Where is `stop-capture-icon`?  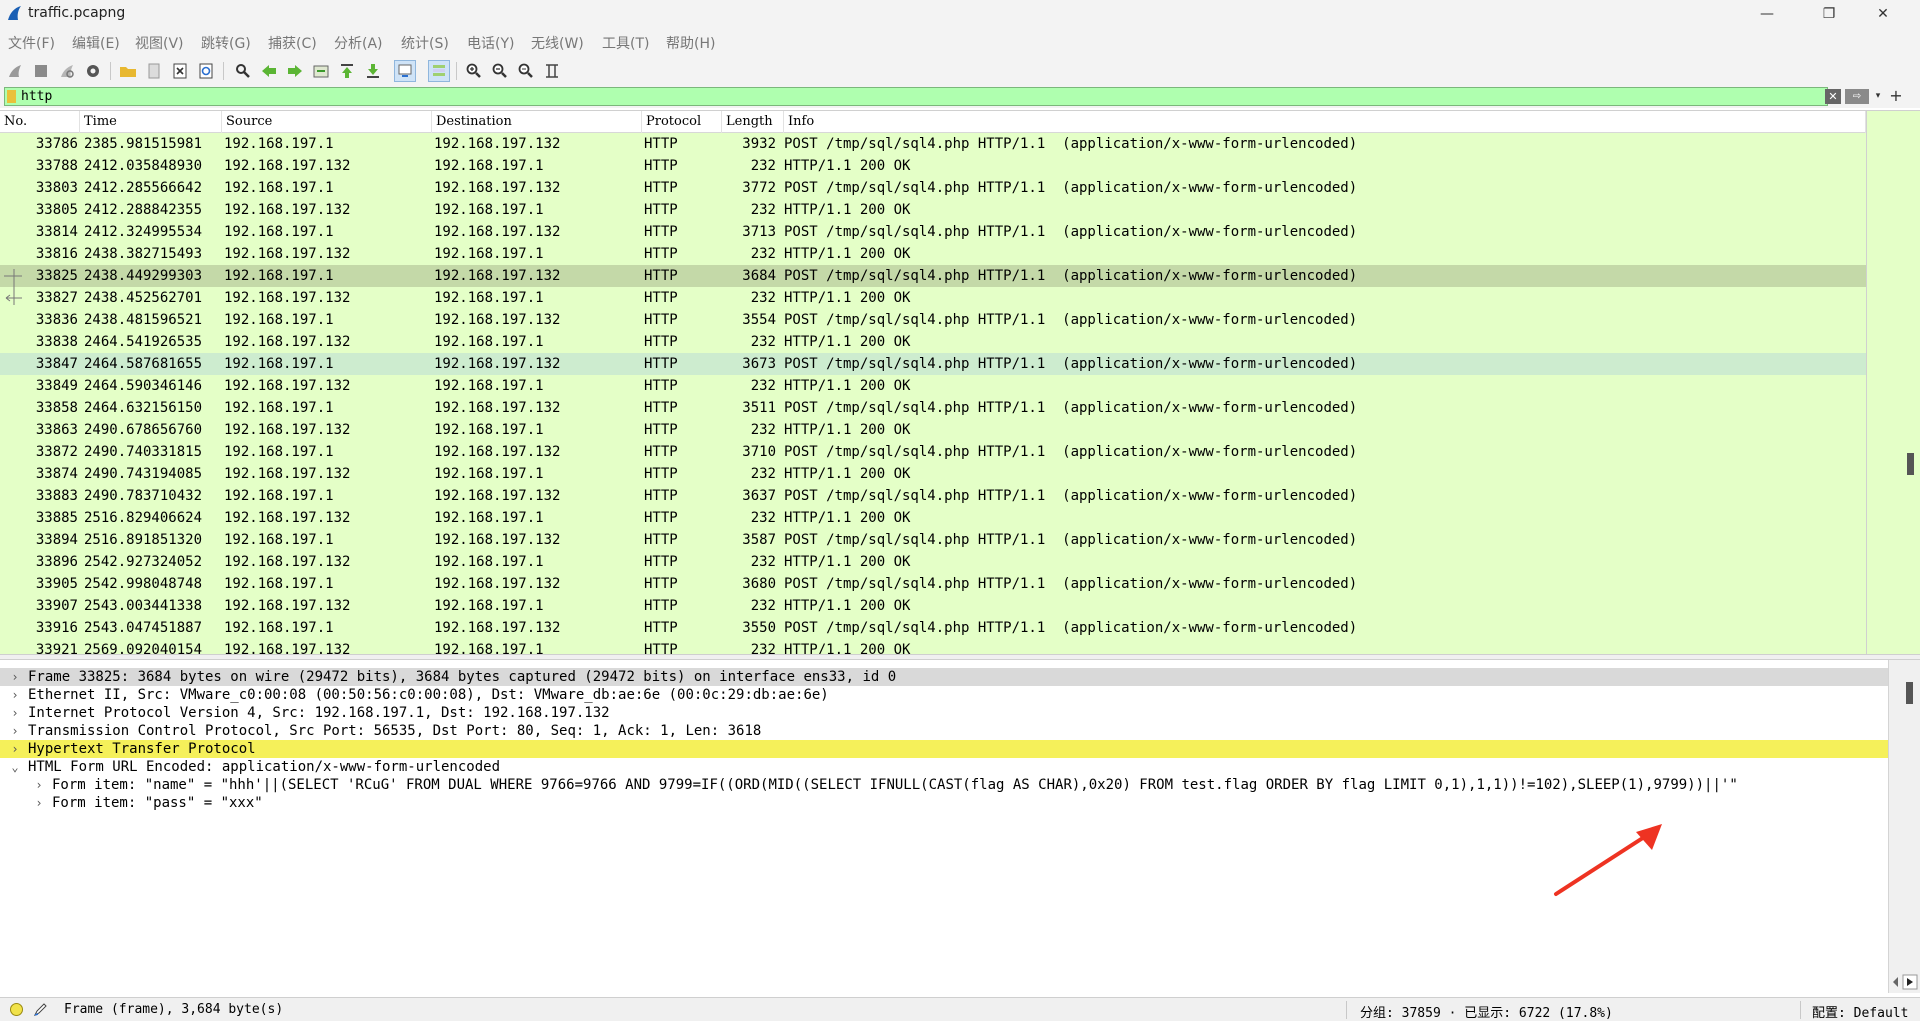 stop-capture-icon is located at coordinates (41, 71).